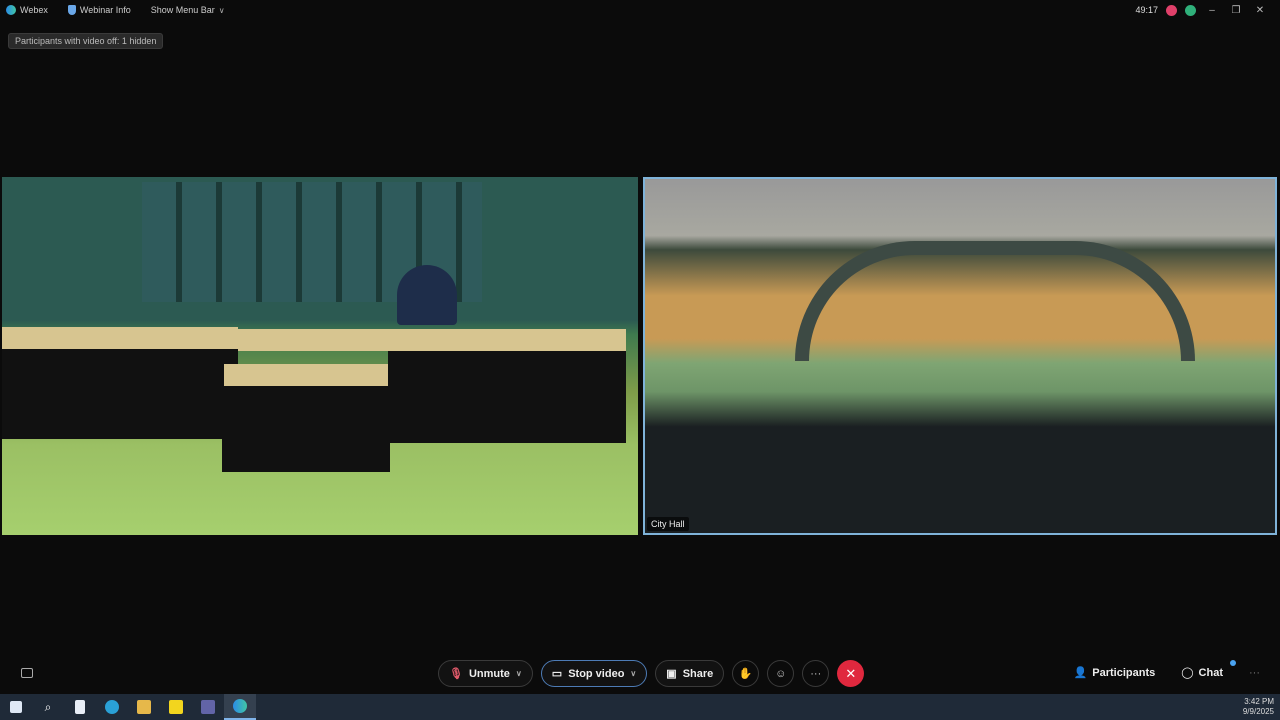  What do you see at coordinates (1254, 673) in the screenshot?
I see `more-panels-button: ···` at bounding box center [1254, 673].